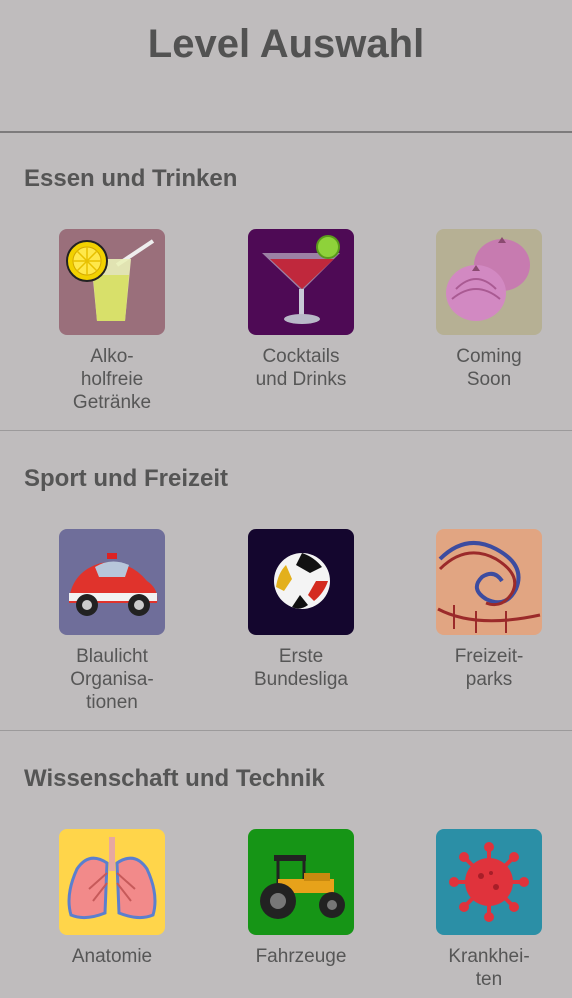  I want to click on app-header: Level Auswahl, so click(286, 66).